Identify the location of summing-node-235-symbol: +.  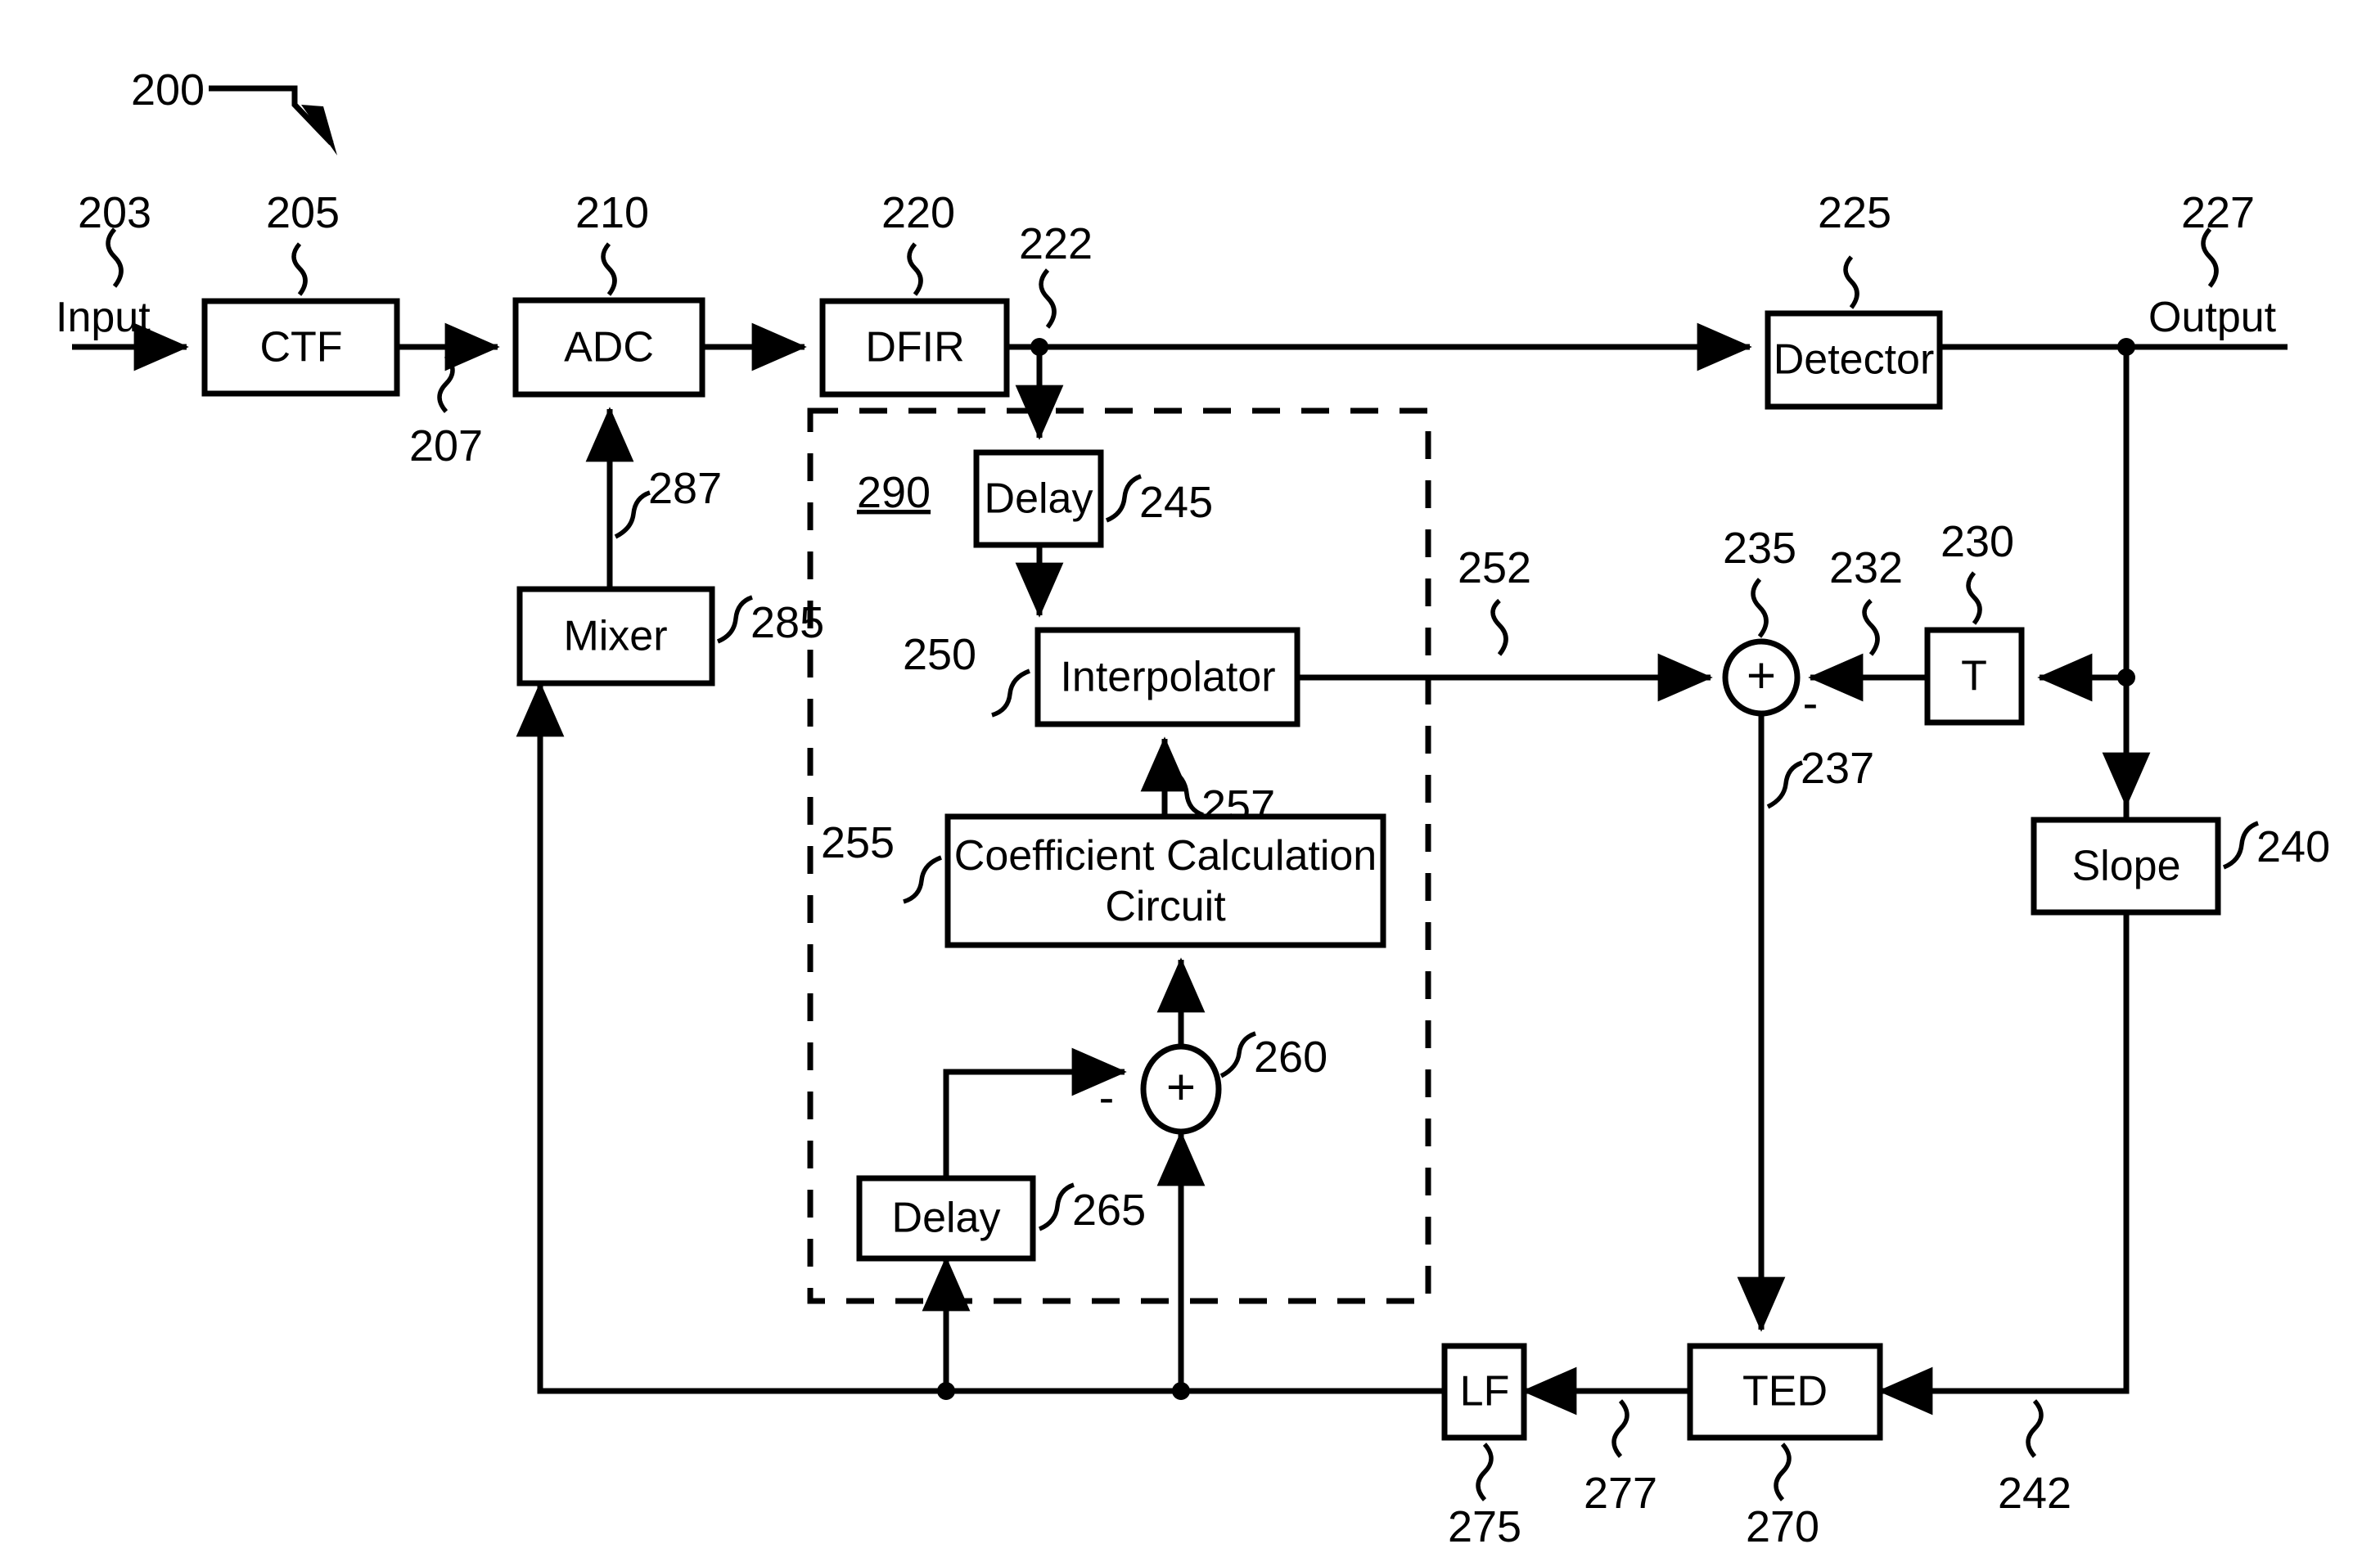
(1762, 675).